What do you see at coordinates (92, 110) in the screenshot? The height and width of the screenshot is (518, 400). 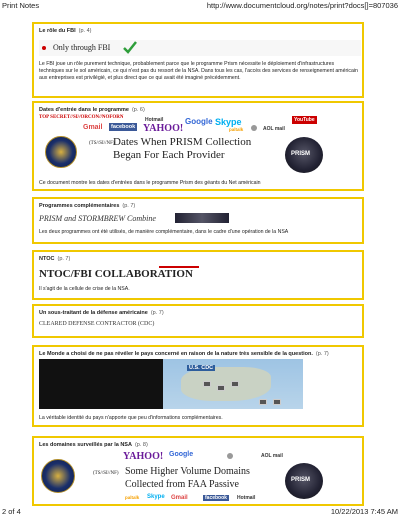 I see `note-title: Dates d'entrée dans le programme (p. 6)` at bounding box center [92, 110].